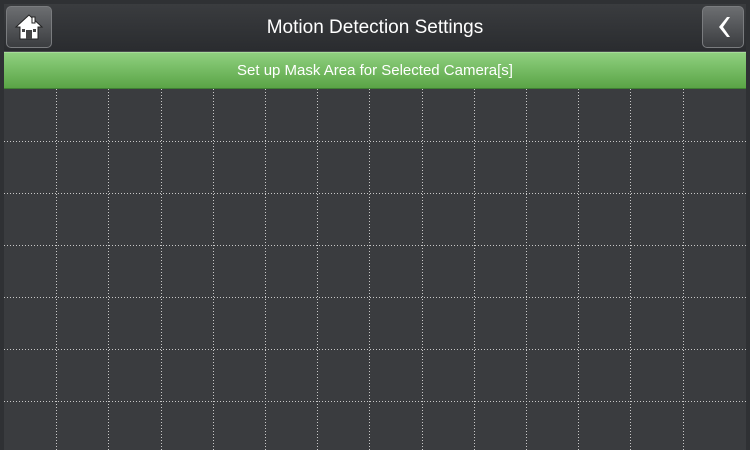 The image size is (750, 450). Describe the element at coordinates (375, 70) in the screenshot. I see `instruction-banner: Set up Mask Area for Selected Camera[s]` at that location.